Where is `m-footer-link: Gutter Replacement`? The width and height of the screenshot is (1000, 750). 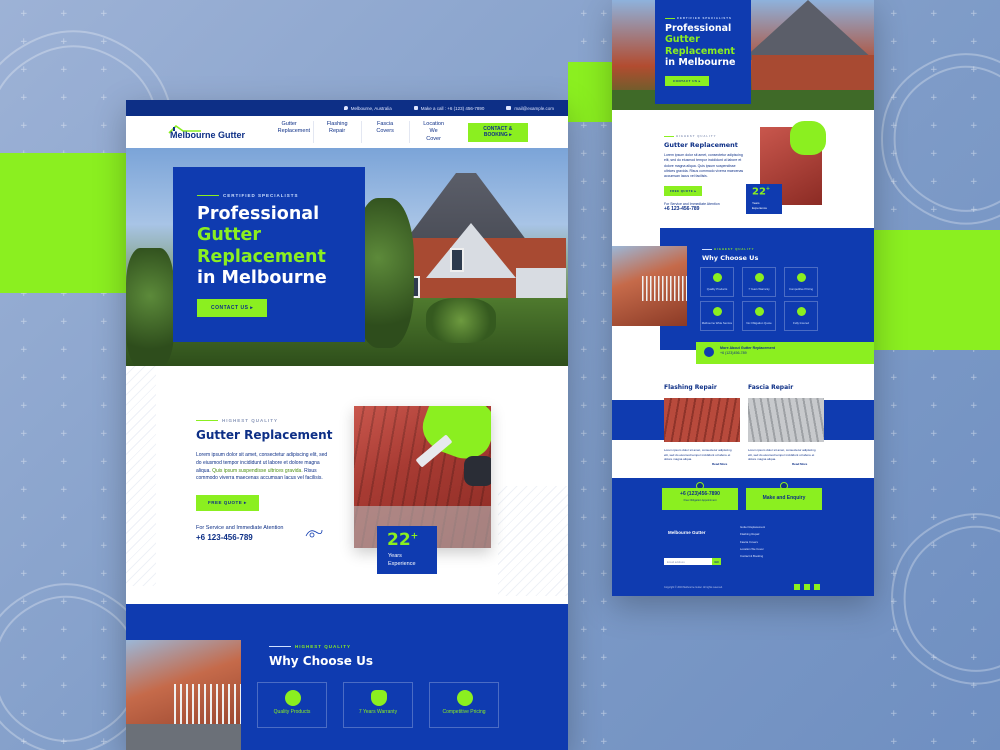 m-footer-link: Gutter Replacement is located at coordinates (752, 527).